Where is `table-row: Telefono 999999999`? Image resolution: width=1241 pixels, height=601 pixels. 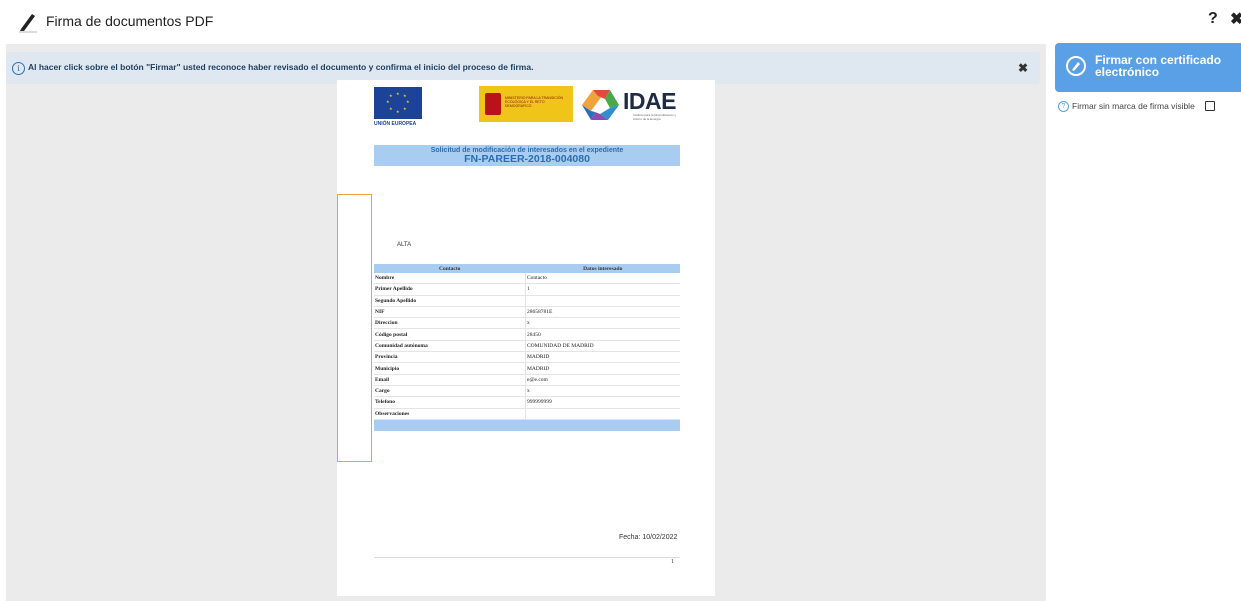
table-row: Telefono 999999999 is located at coordinates (527, 402).